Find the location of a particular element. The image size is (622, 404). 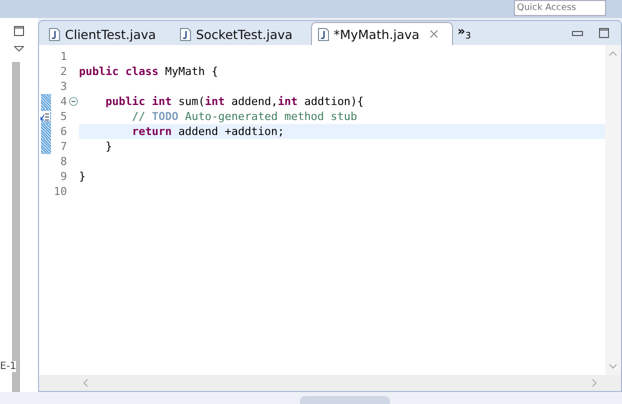

maximize-icon is located at coordinates (604, 33).